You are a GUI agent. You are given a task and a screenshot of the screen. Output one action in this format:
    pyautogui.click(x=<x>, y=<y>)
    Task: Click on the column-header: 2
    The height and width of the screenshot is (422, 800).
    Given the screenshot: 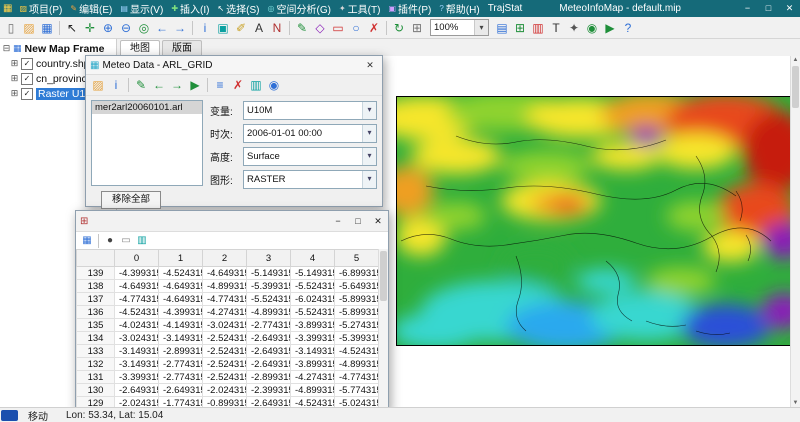 What is the action you would take?
    pyautogui.click(x=224, y=258)
    